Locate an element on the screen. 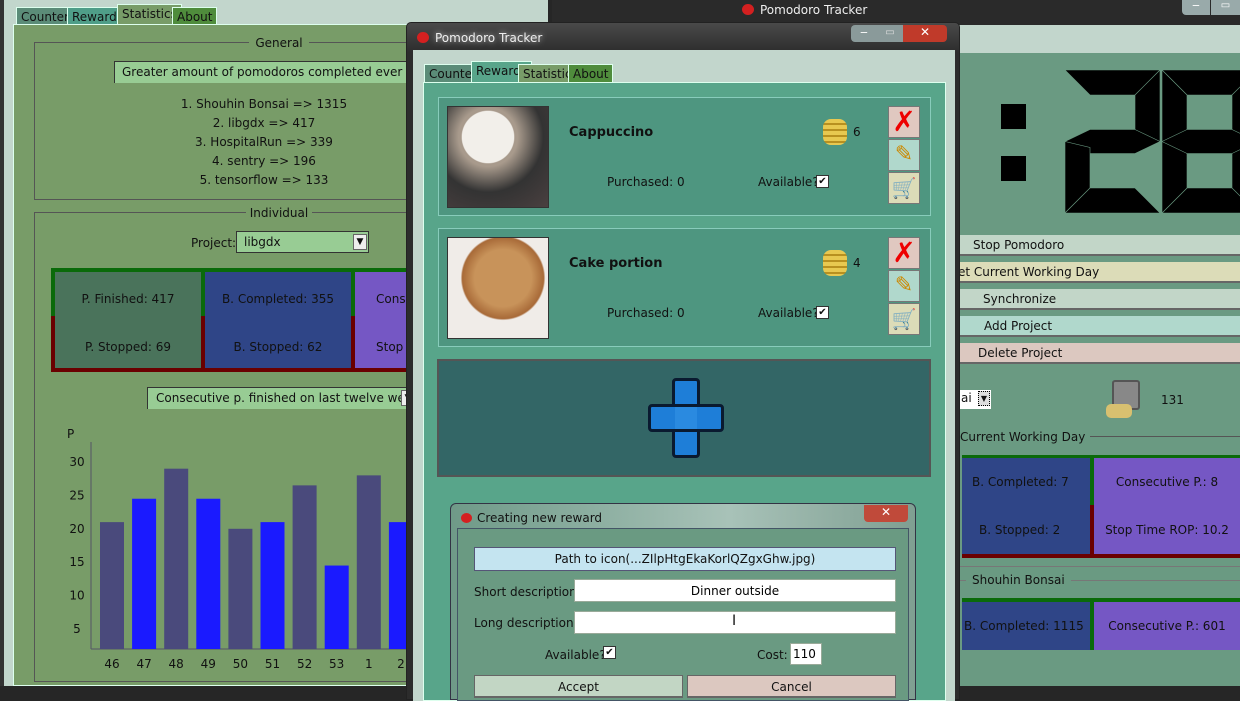  b-completed: B. Completed: 7 is located at coordinates (1020, 482).